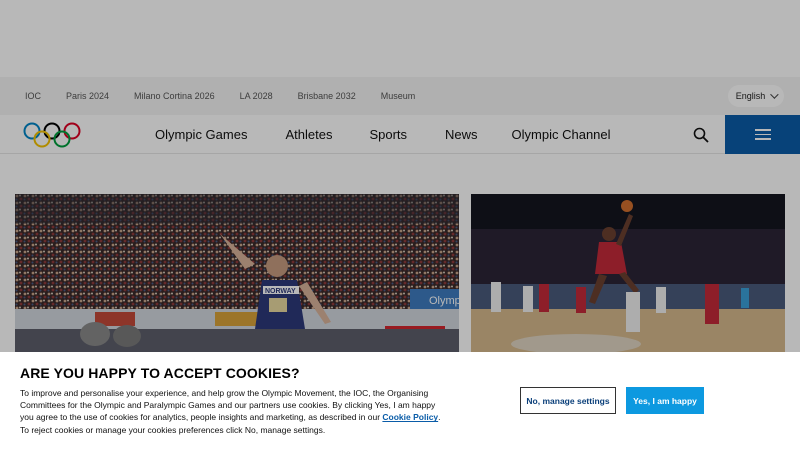  I want to click on menu-button, so click(762, 134).